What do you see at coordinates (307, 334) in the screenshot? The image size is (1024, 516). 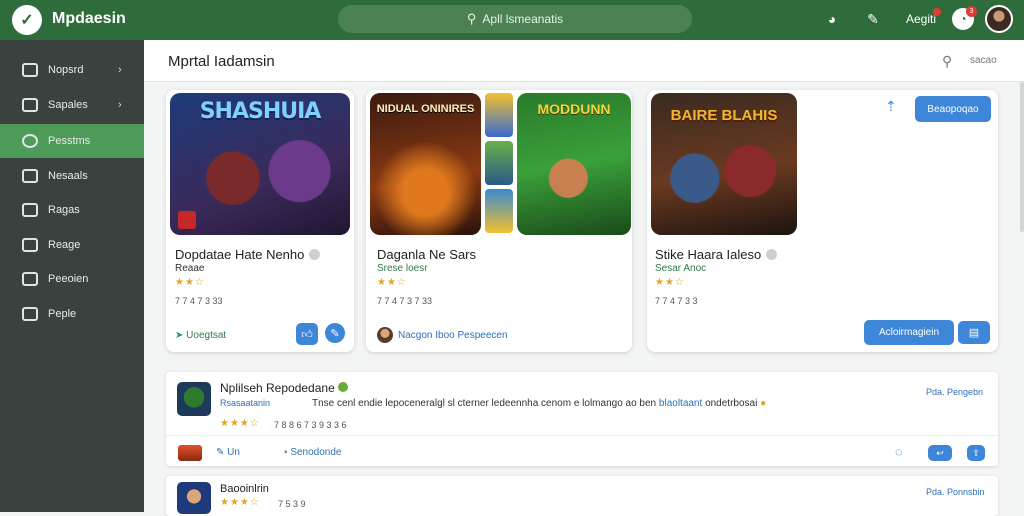 I see `like-button: 👍︎` at bounding box center [307, 334].